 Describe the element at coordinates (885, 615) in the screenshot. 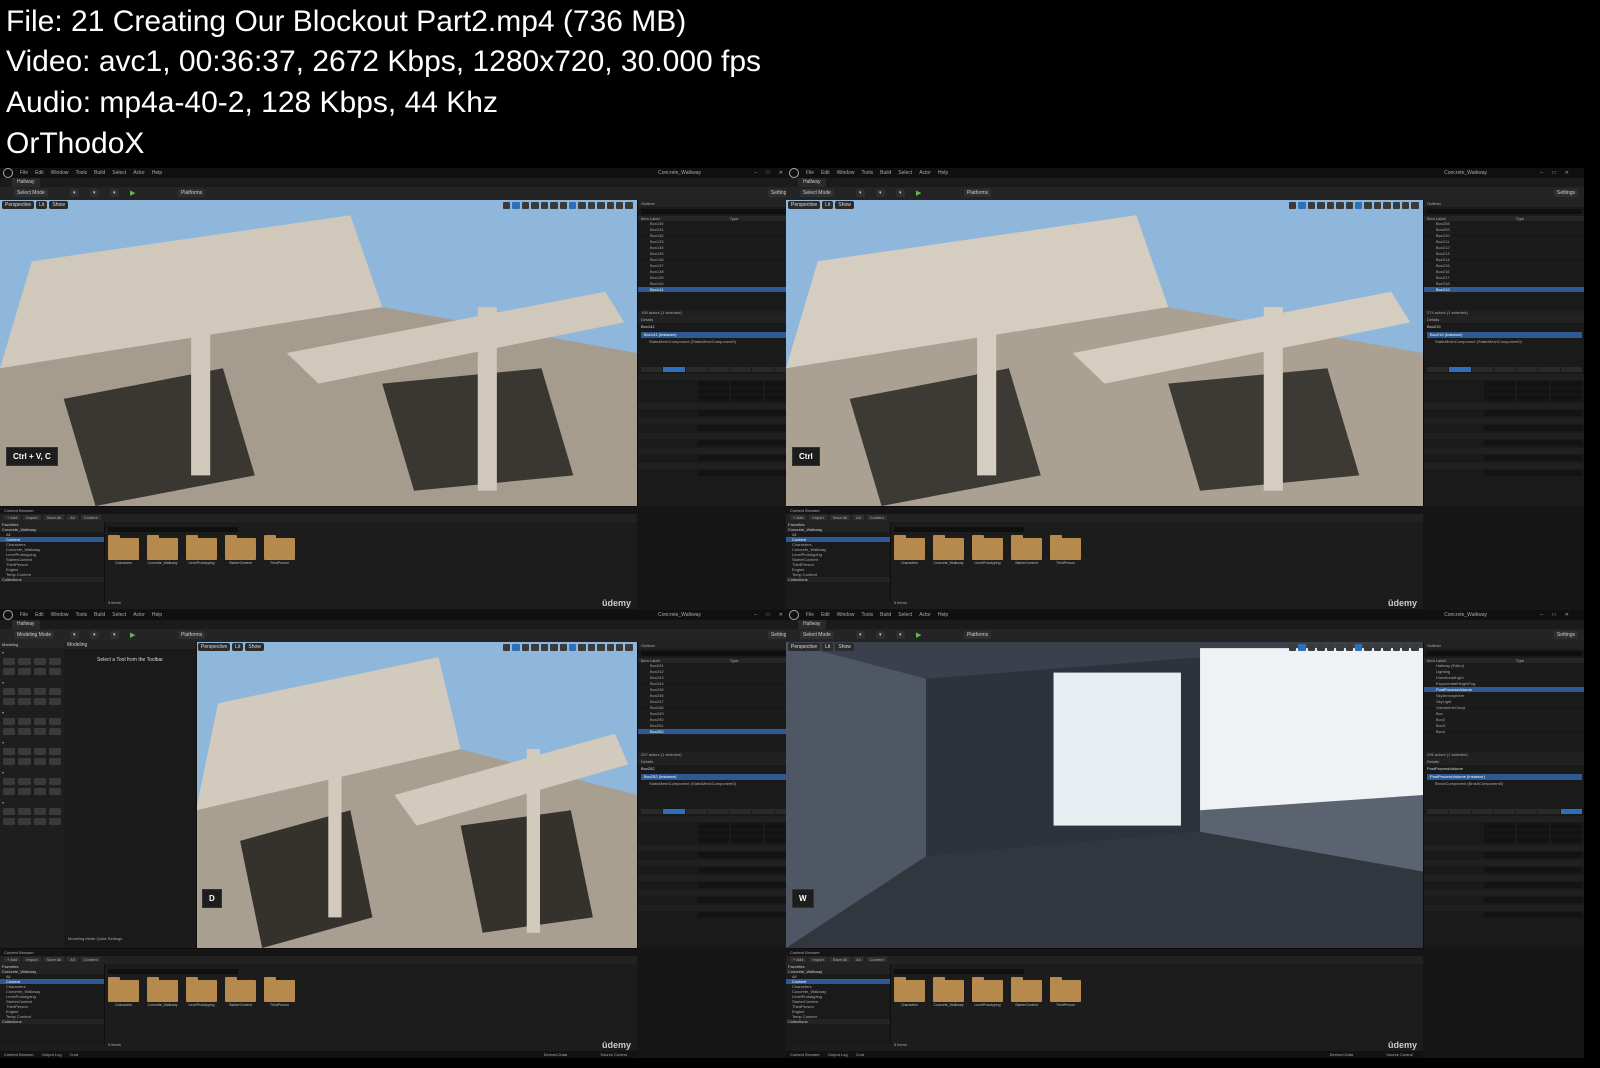

I see `menu-item: Build` at that location.